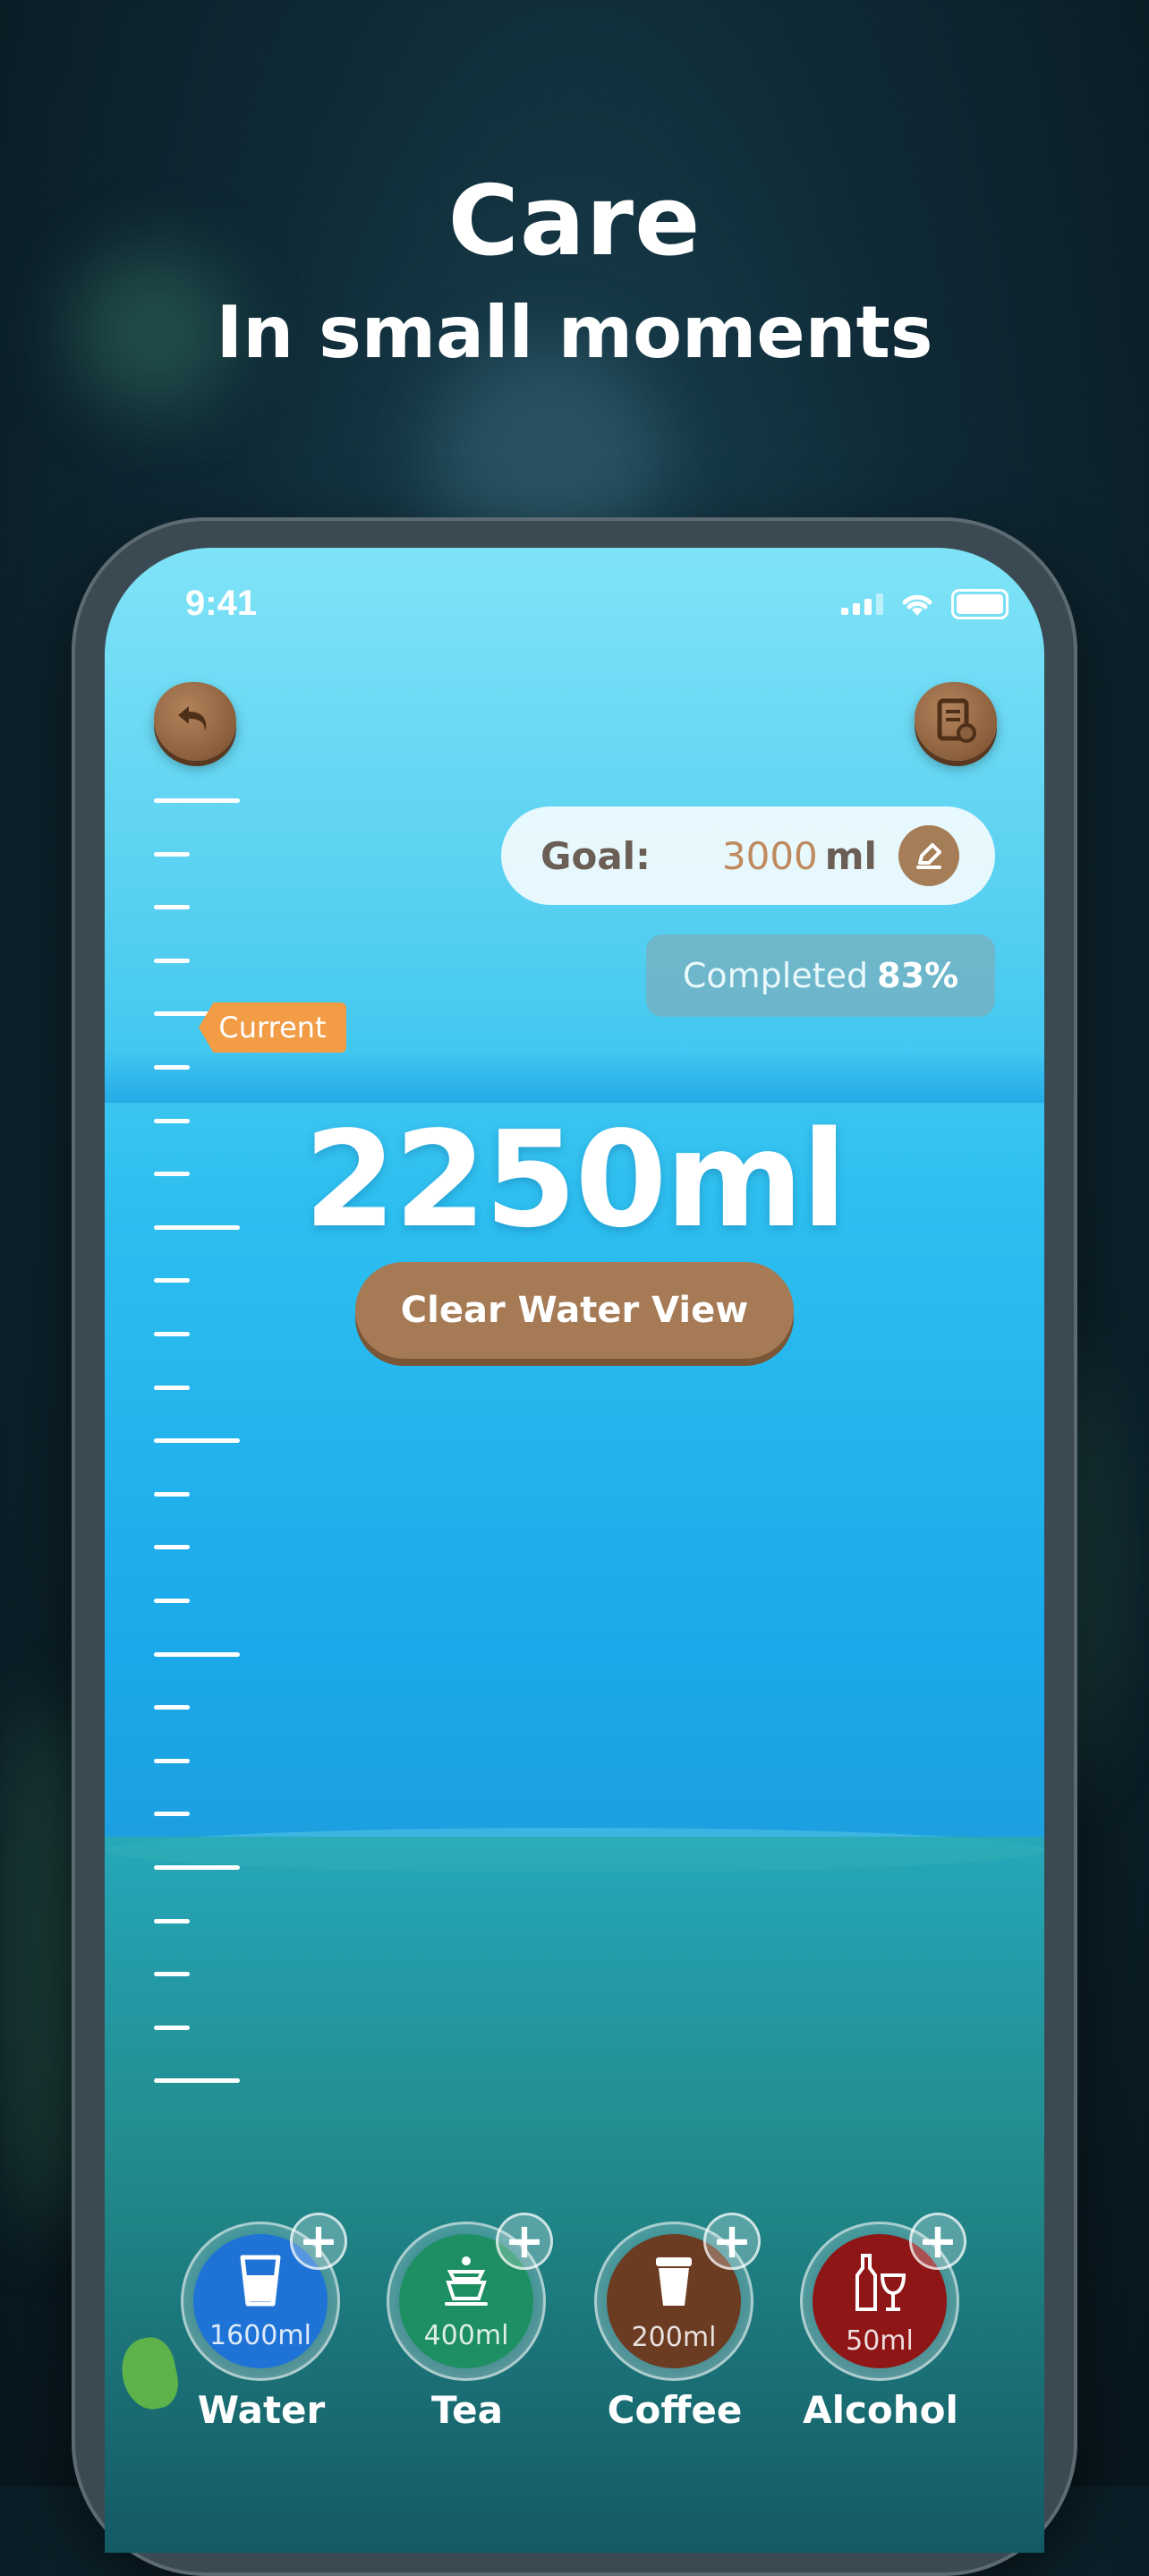 This screenshot has height=2576, width=1149. I want to click on drink-item-alcohol: 50ml + Alcohol, so click(883, 2322).